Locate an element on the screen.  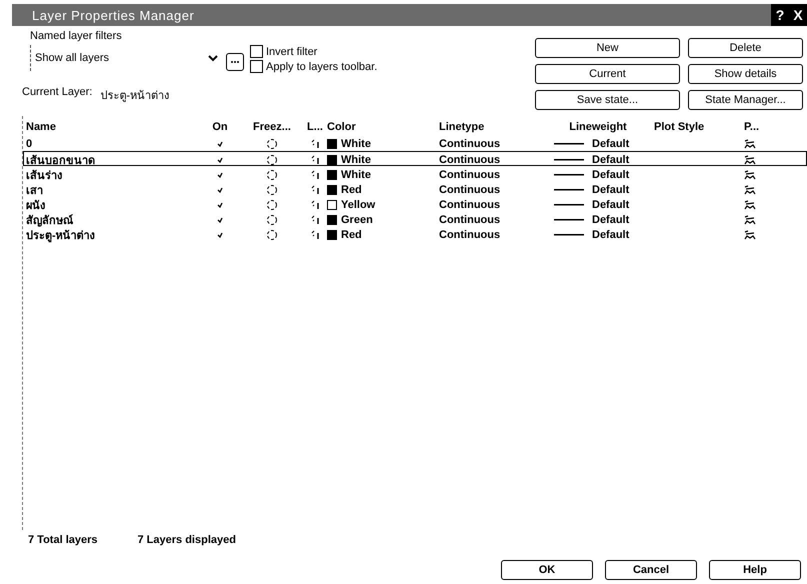
dialog-button: Help is located at coordinates (755, 570).